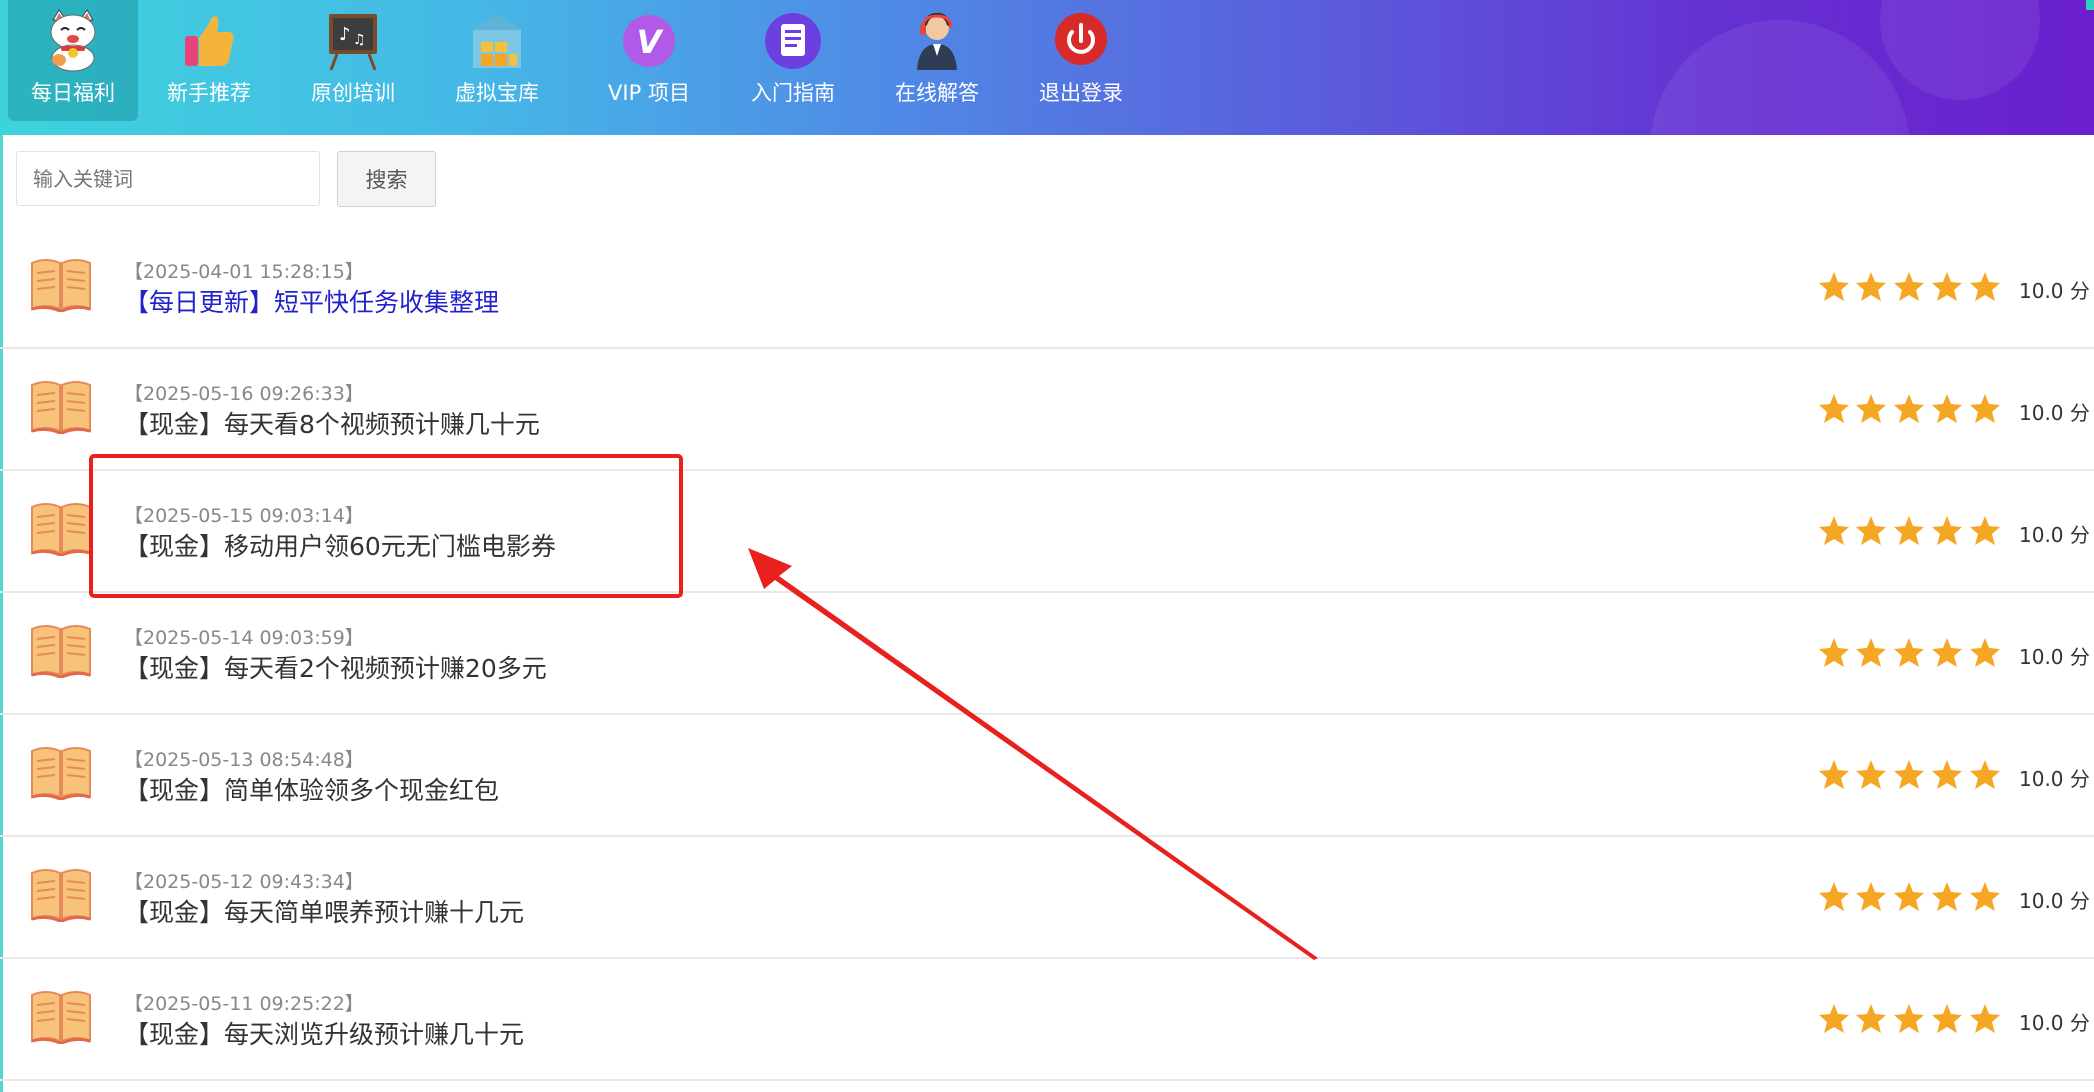  What do you see at coordinates (244, 638) in the screenshot?
I see `item-timestamp: 【2025-05-14 09:03:59】` at bounding box center [244, 638].